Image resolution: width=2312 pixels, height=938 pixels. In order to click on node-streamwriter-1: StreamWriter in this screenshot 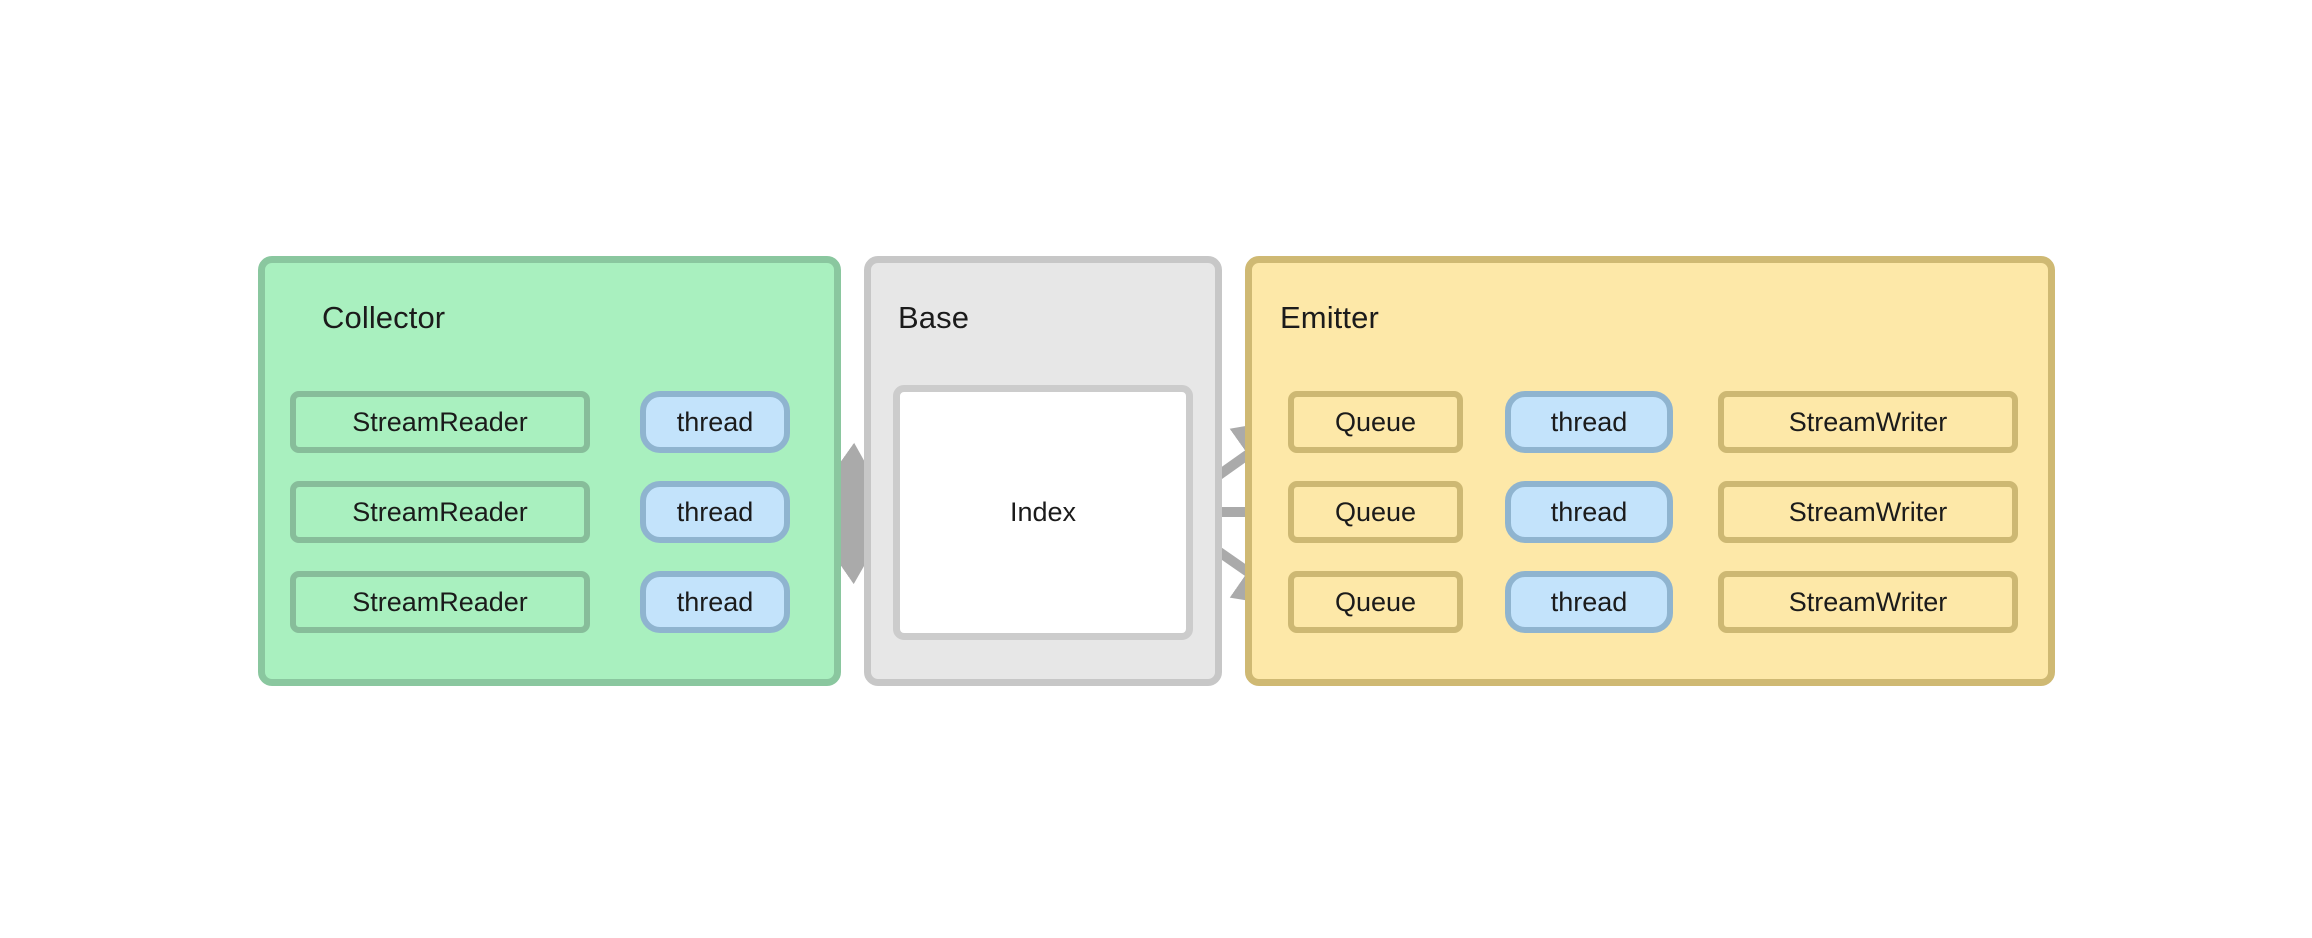, I will do `click(1868, 422)`.